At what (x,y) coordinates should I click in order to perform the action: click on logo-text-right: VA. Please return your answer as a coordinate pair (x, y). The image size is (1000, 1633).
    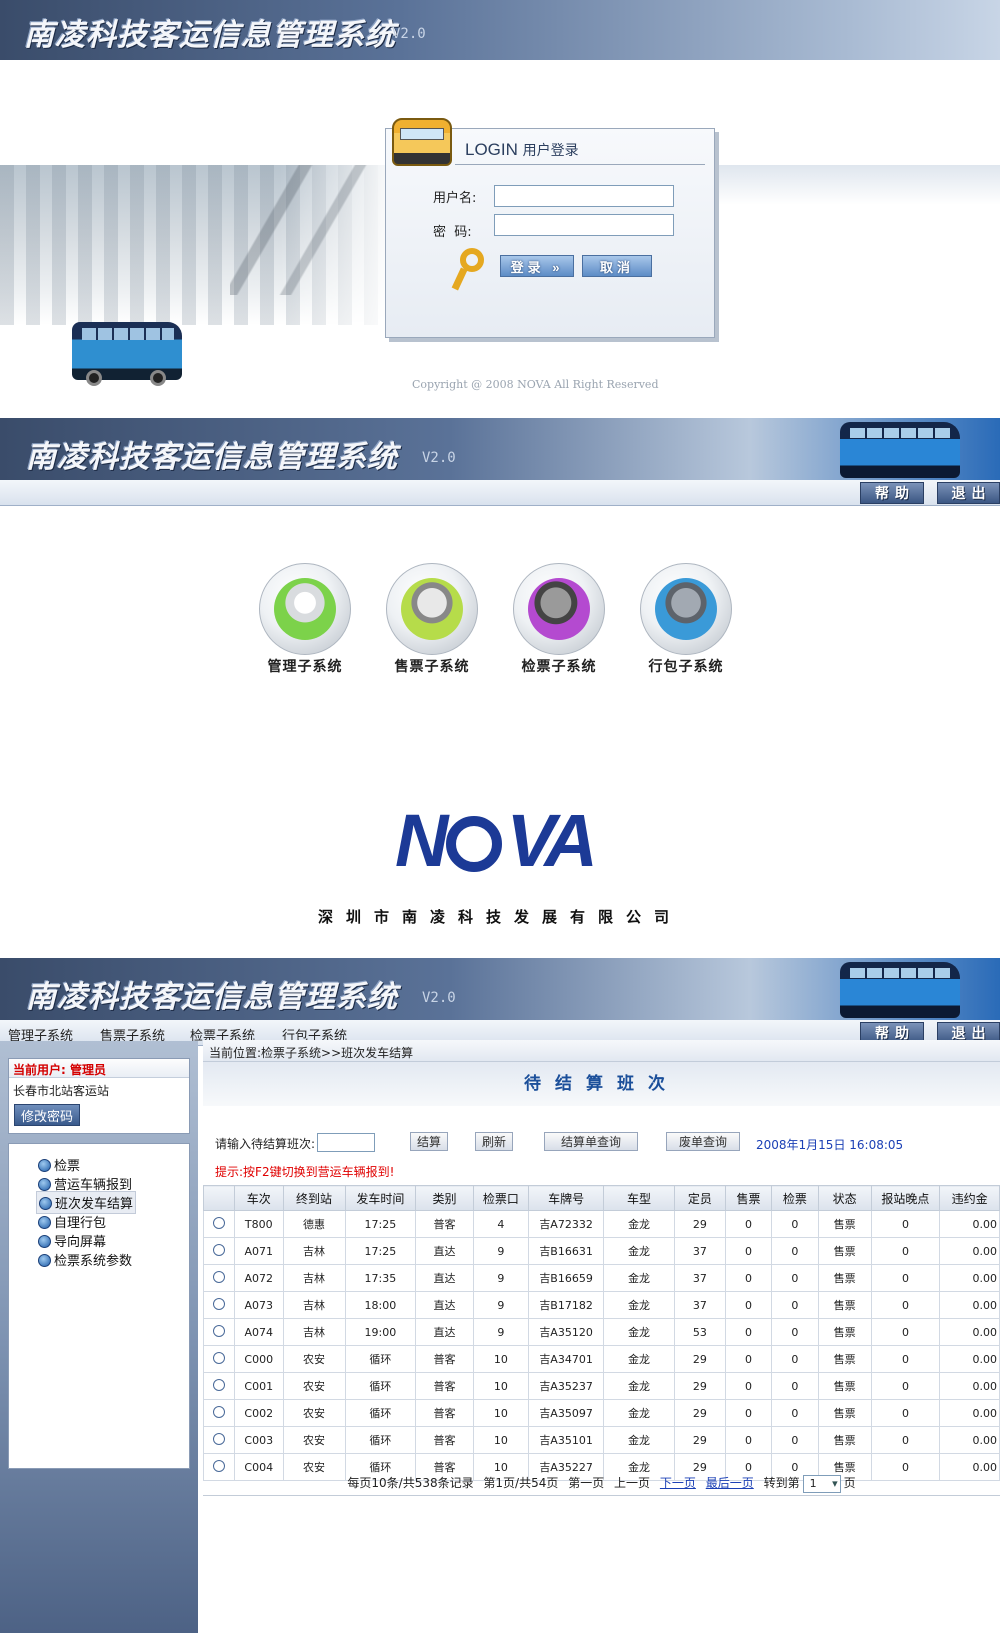
    Looking at the image, I should click on (551, 840).